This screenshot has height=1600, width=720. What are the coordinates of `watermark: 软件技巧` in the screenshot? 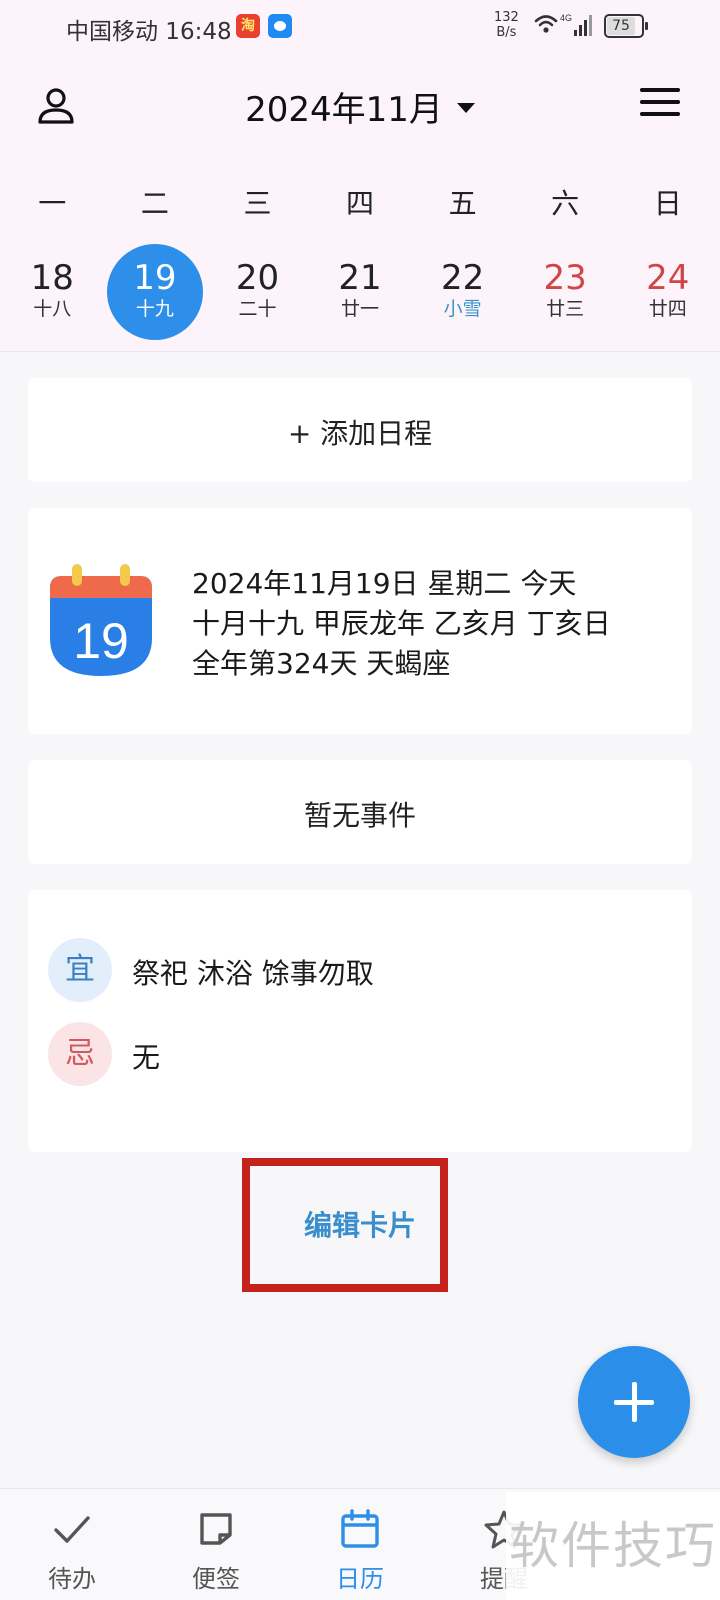 It's located at (613, 1546).